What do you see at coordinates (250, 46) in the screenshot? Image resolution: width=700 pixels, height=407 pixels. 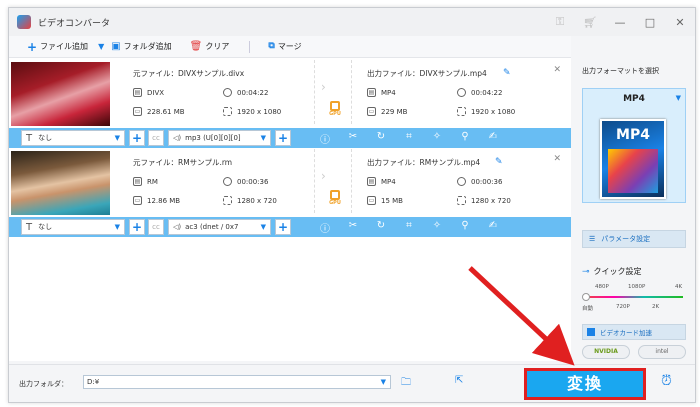 I see `toolbar-divider` at bounding box center [250, 46].